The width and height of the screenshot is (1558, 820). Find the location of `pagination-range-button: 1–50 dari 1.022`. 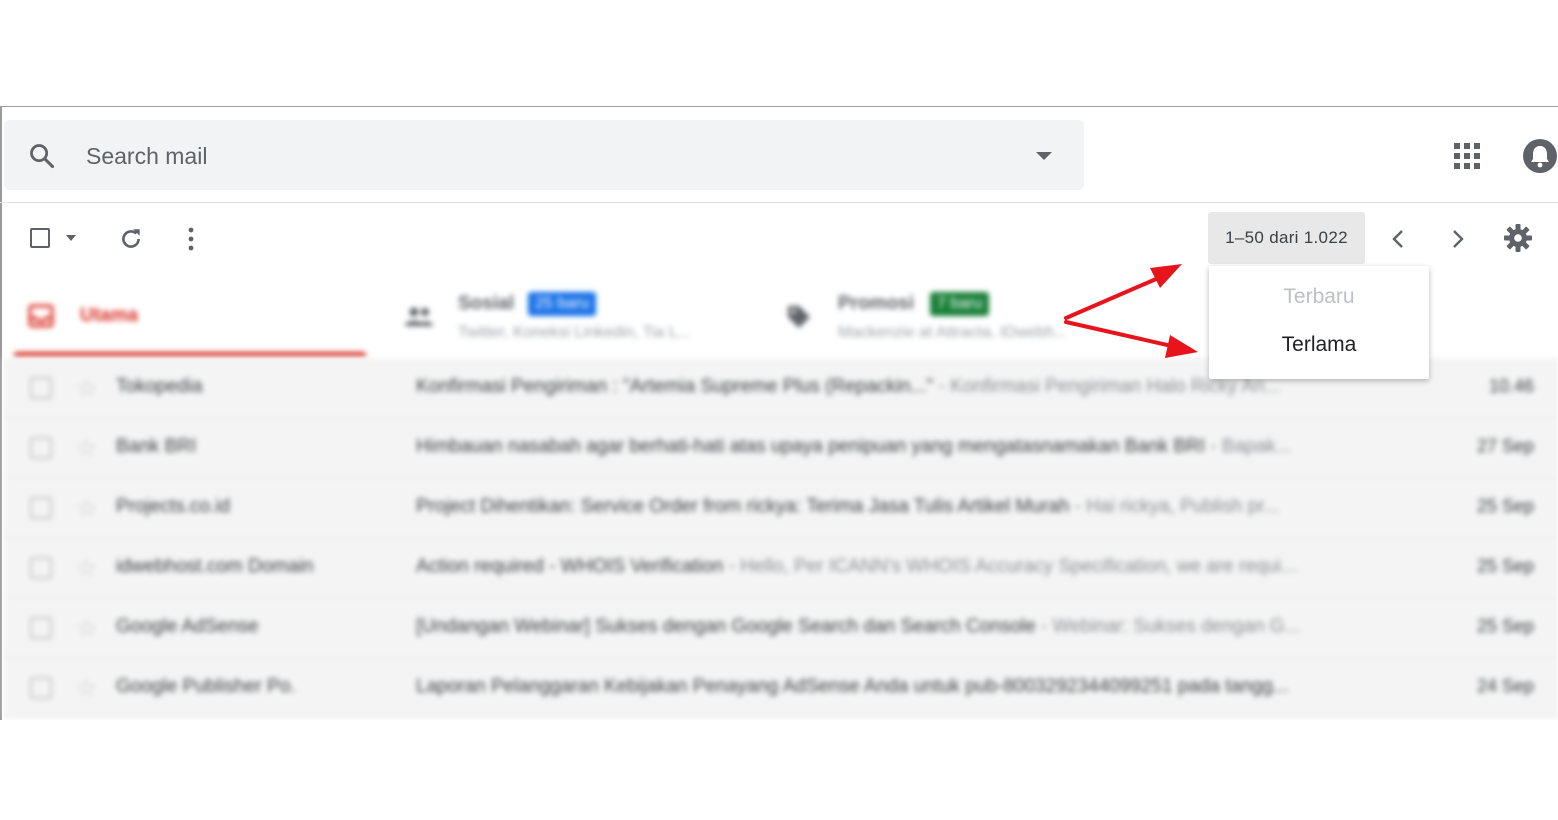

pagination-range-button: 1–50 dari 1.022 is located at coordinates (1286, 238).